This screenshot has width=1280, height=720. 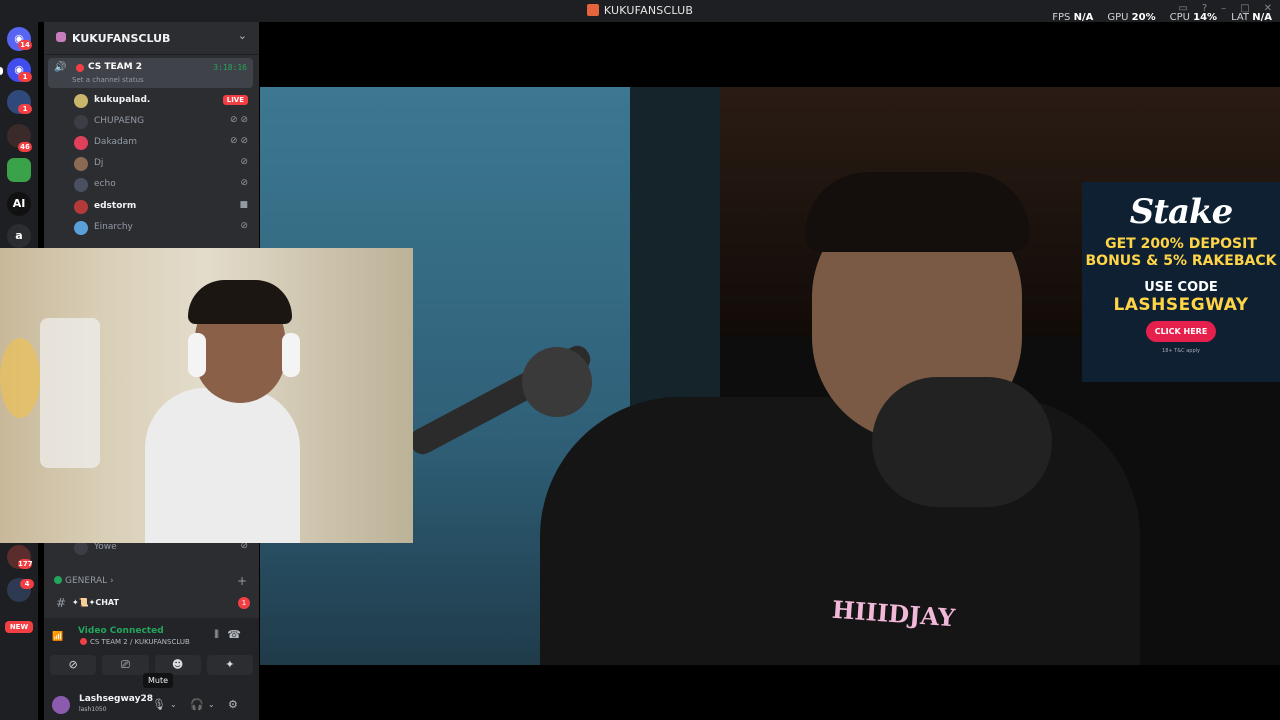 What do you see at coordinates (57, 637) in the screenshot?
I see `signal-icon: 📶` at bounding box center [57, 637].